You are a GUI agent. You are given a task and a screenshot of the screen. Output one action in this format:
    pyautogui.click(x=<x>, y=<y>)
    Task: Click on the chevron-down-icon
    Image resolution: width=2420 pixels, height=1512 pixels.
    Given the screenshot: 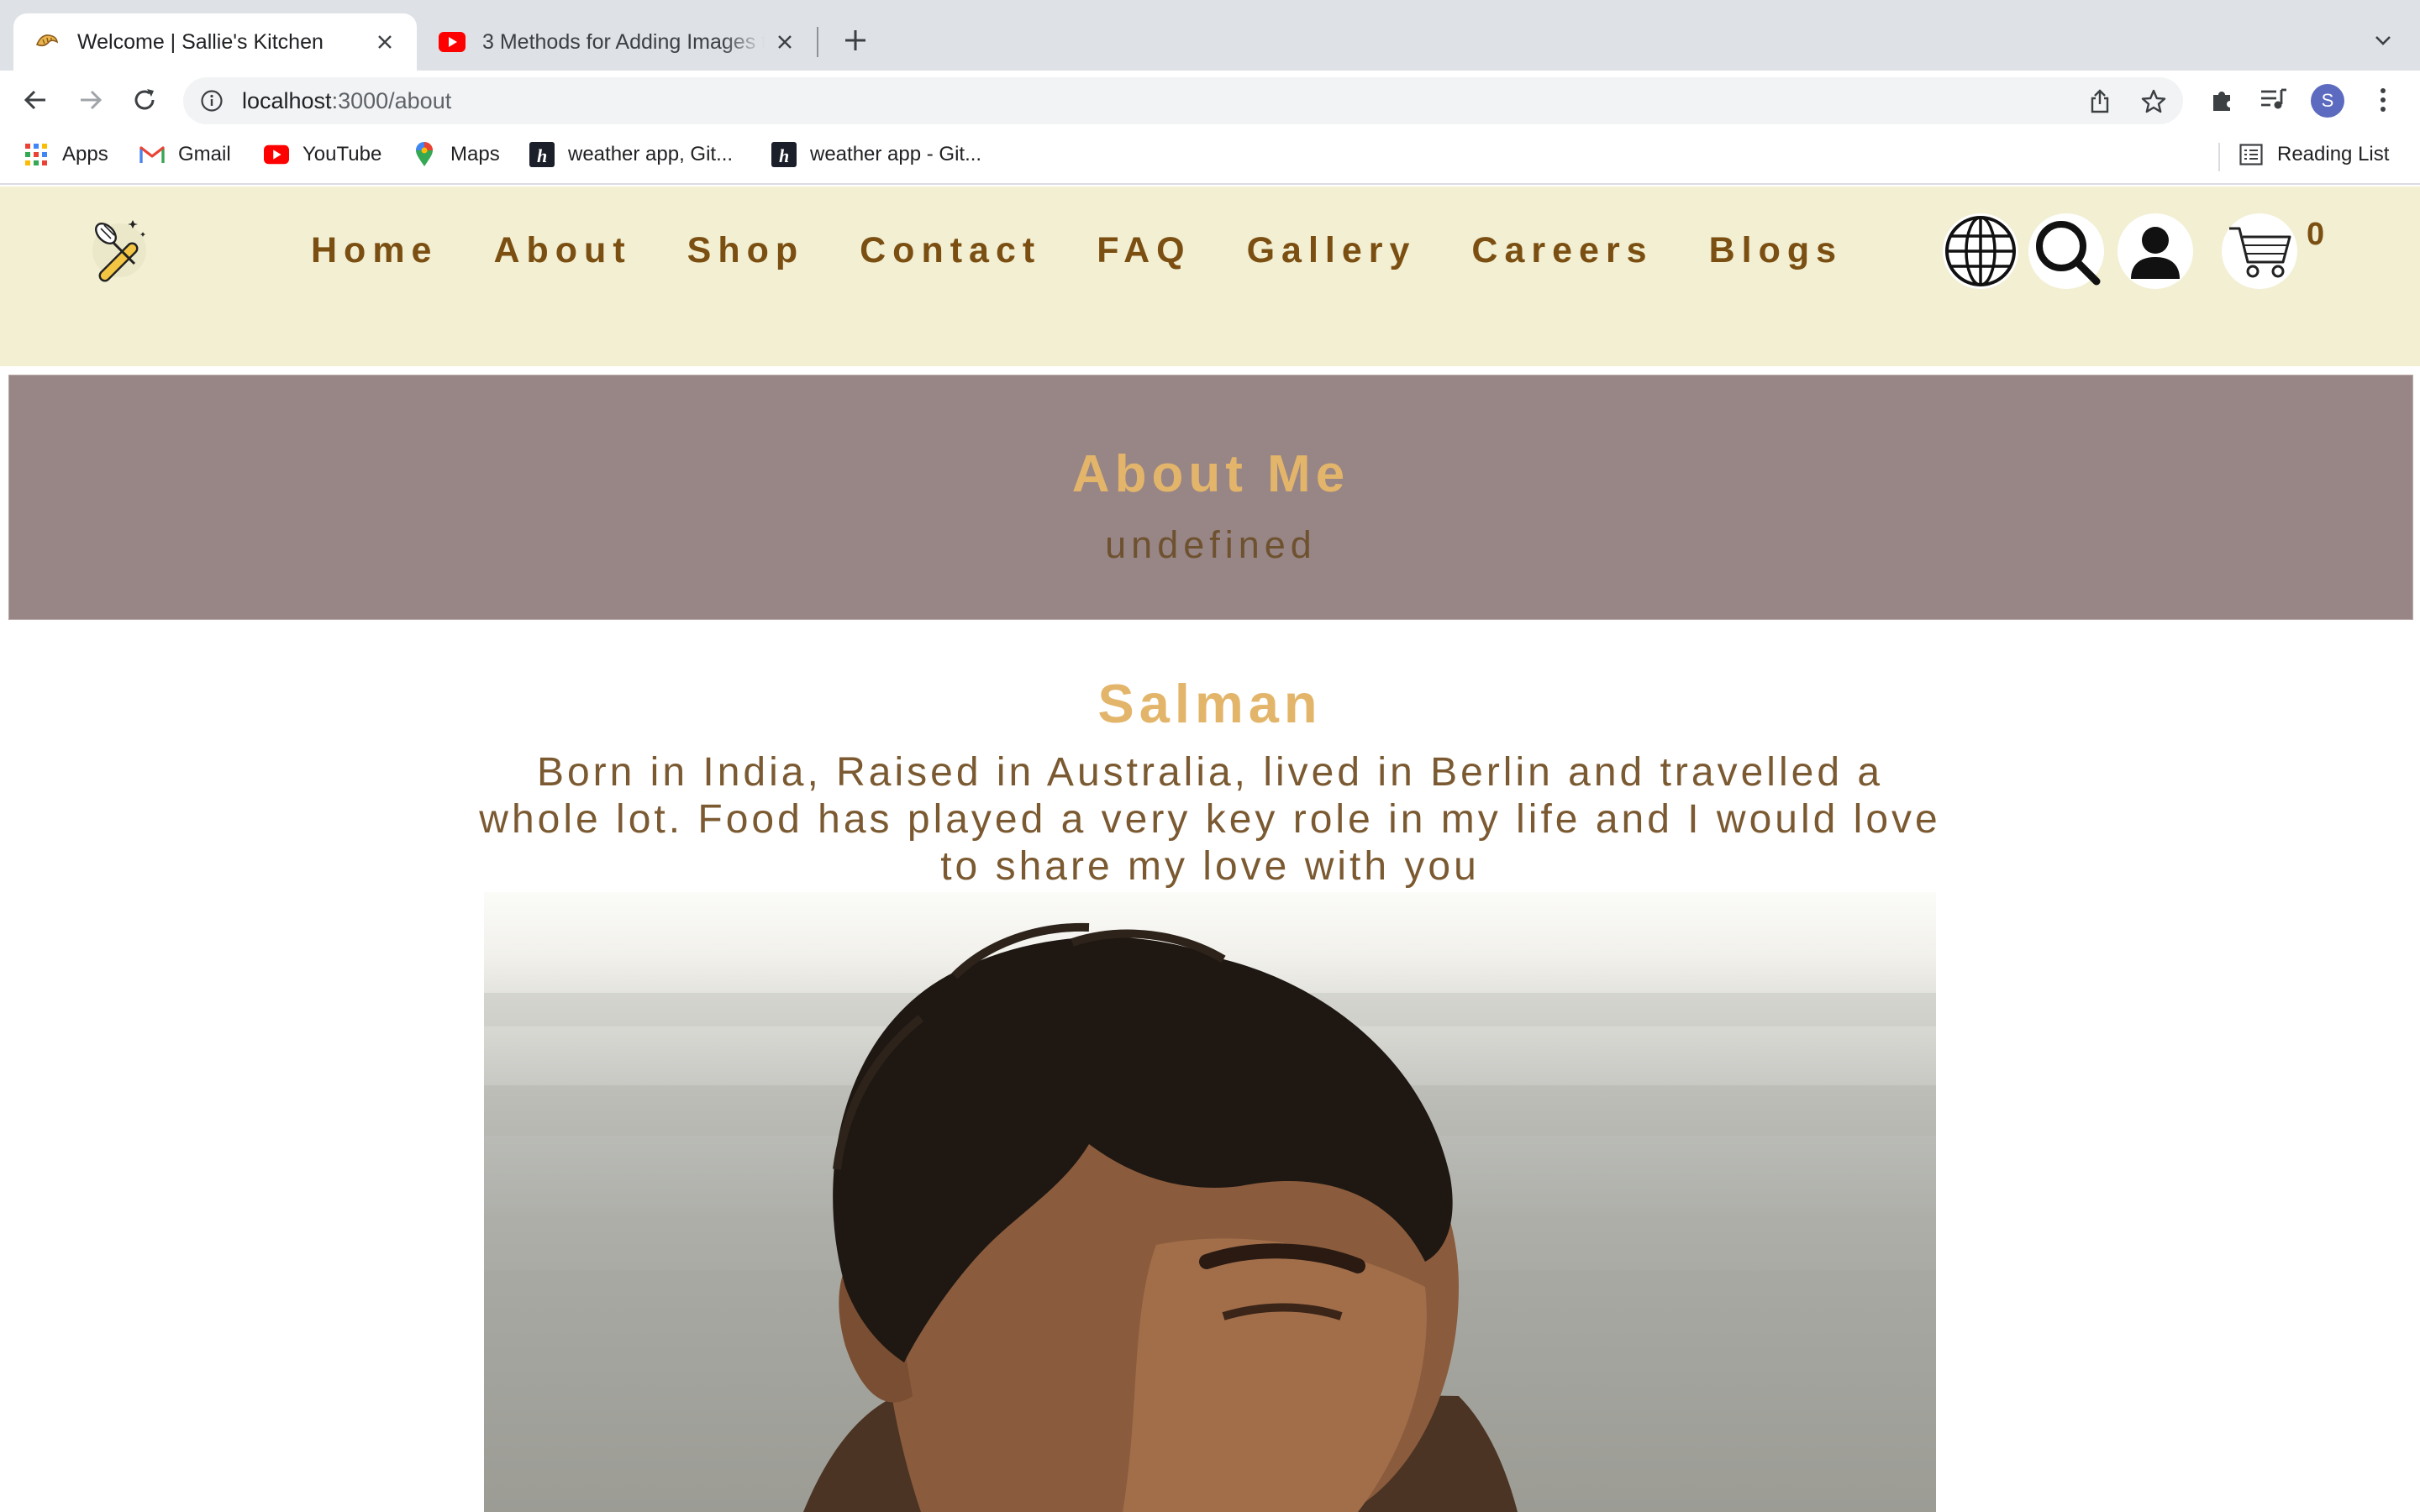 What is the action you would take?
    pyautogui.click(x=2383, y=40)
    